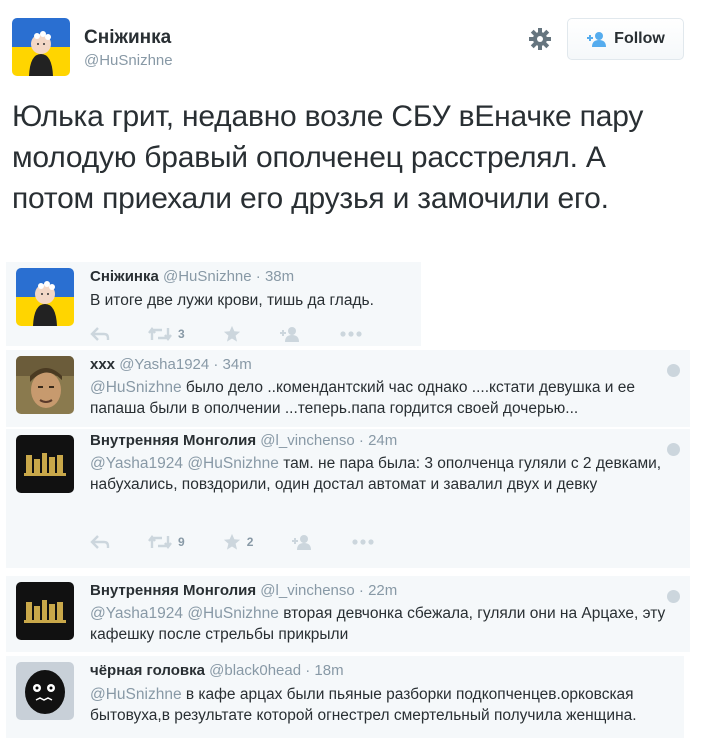 Image resolution: width=703 pixels, height=742 pixels. I want to click on tweet-actions: 9 2, so click(251, 542).